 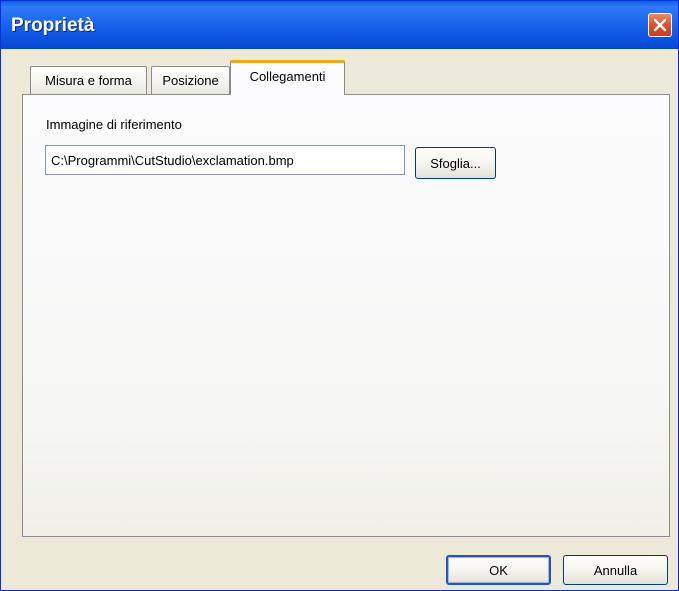 I want to click on tab-collegamenti: Collegamenti, so click(x=287, y=77).